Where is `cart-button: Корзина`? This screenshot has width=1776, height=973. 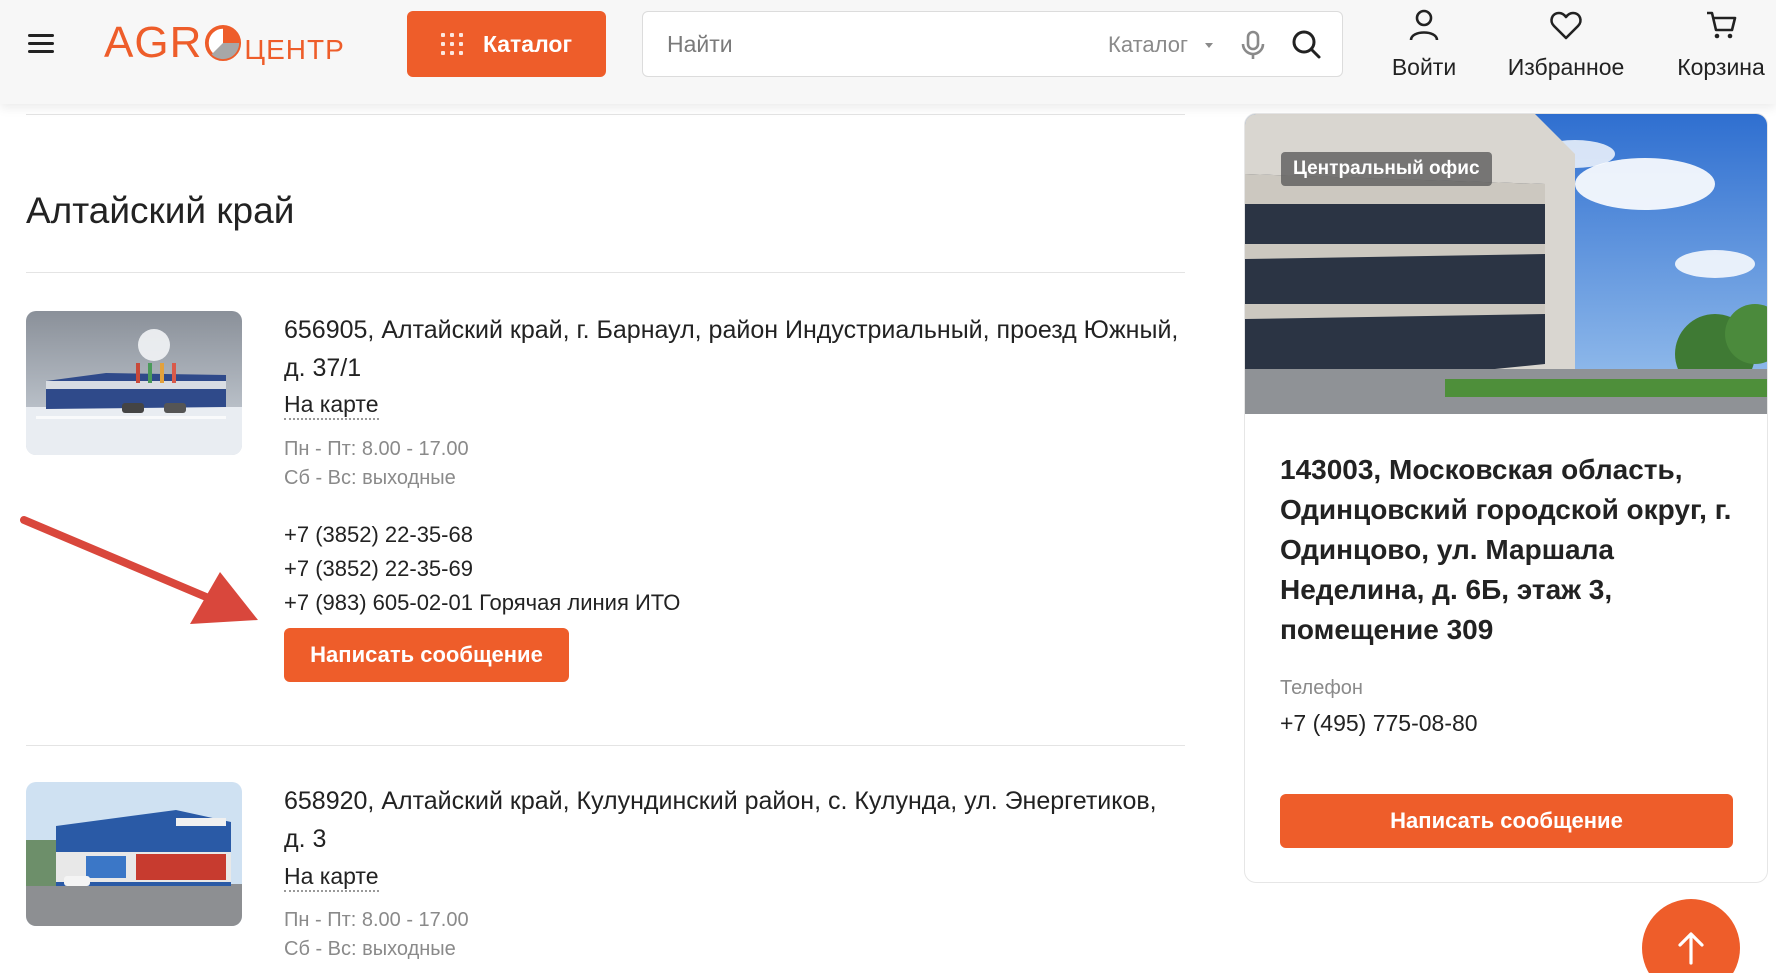
cart-button: Корзина is located at coordinates (1721, 48).